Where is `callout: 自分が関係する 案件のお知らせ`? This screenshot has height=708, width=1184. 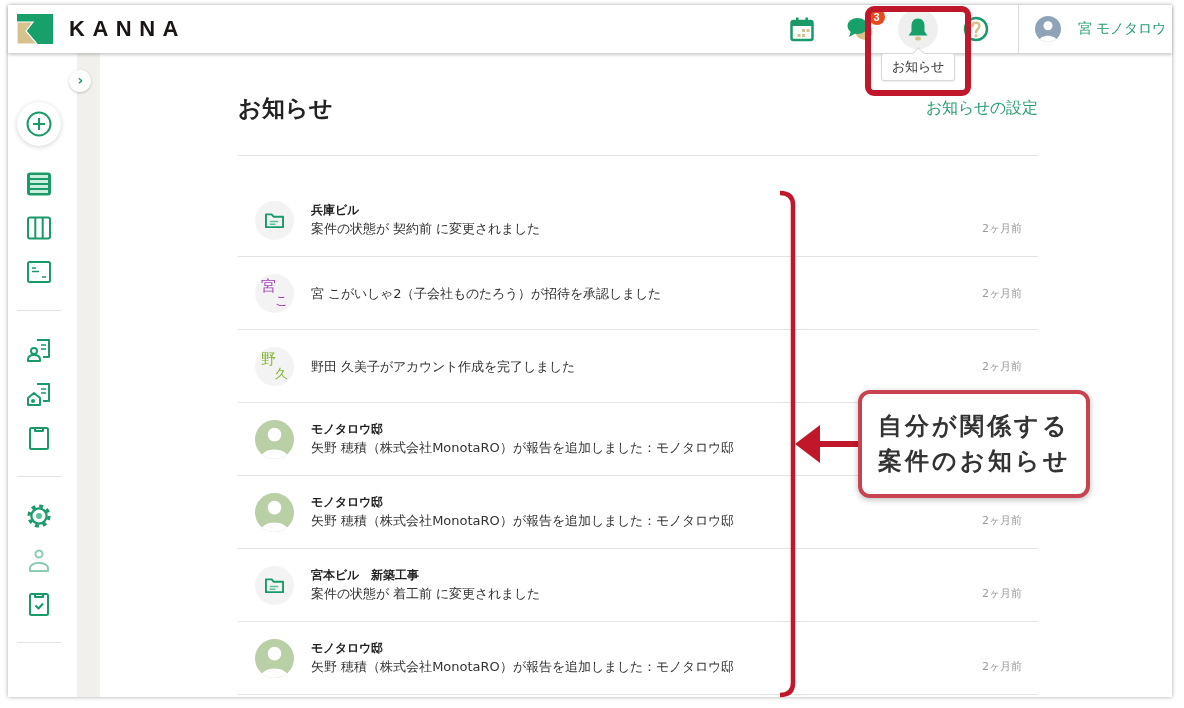 callout: 自分が関係する 案件のお知らせ is located at coordinates (974, 444).